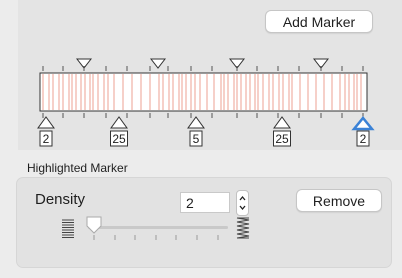  I want to click on slider-track, so click(158, 227).